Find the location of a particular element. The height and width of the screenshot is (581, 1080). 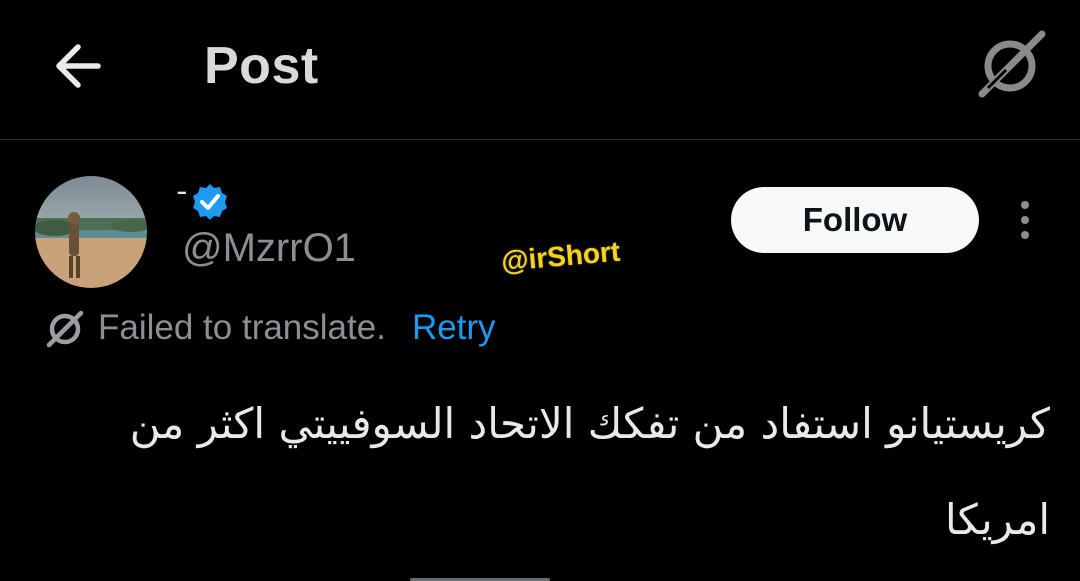

grok-icon is located at coordinates (1012, 64).